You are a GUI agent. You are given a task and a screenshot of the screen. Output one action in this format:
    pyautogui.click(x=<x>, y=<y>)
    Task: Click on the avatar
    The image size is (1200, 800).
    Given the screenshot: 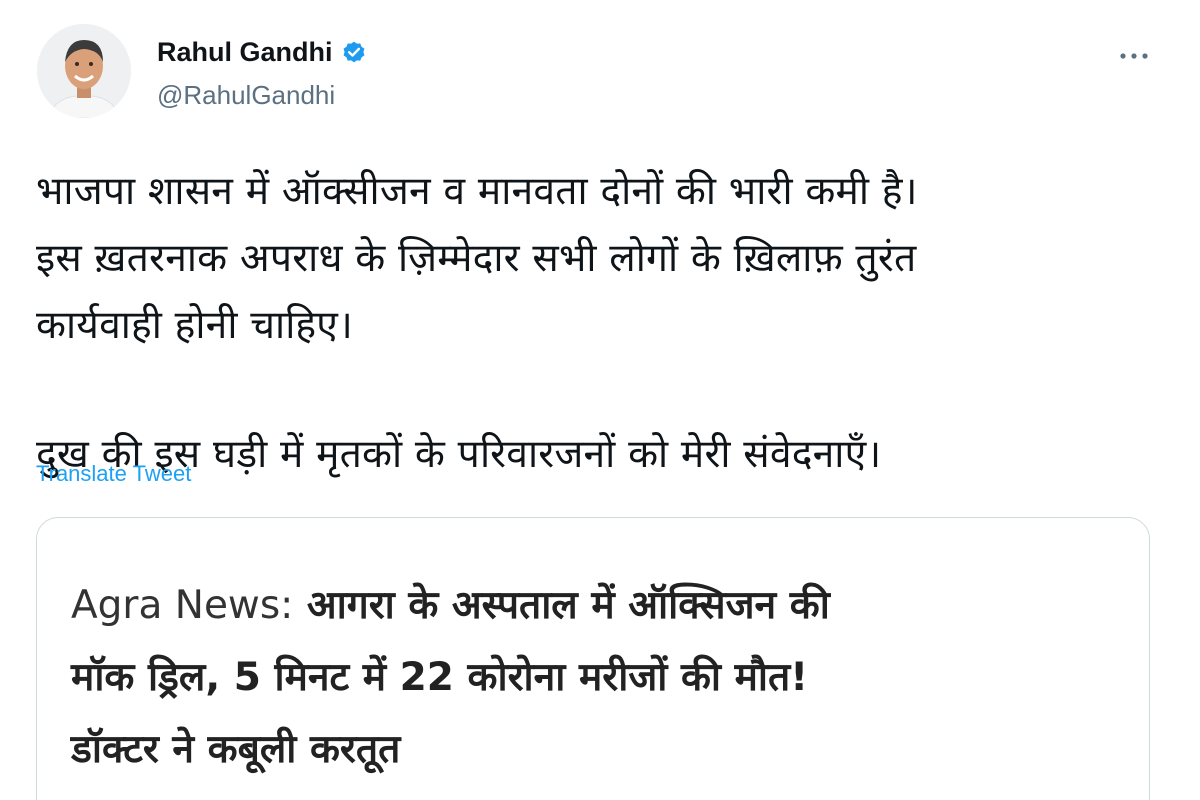 What is the action you would take?
    pyautogui.click(x=84, y=71)
    